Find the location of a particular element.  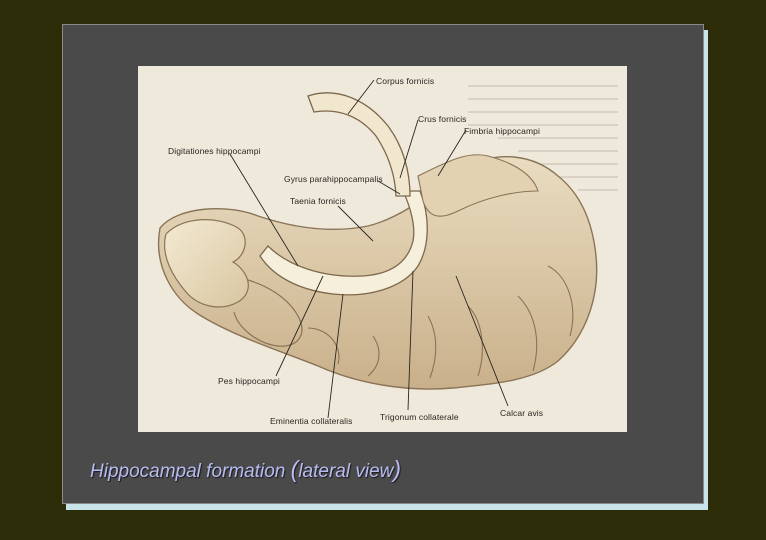

caption-paren-close: ) is located at coordinates (397, 469).